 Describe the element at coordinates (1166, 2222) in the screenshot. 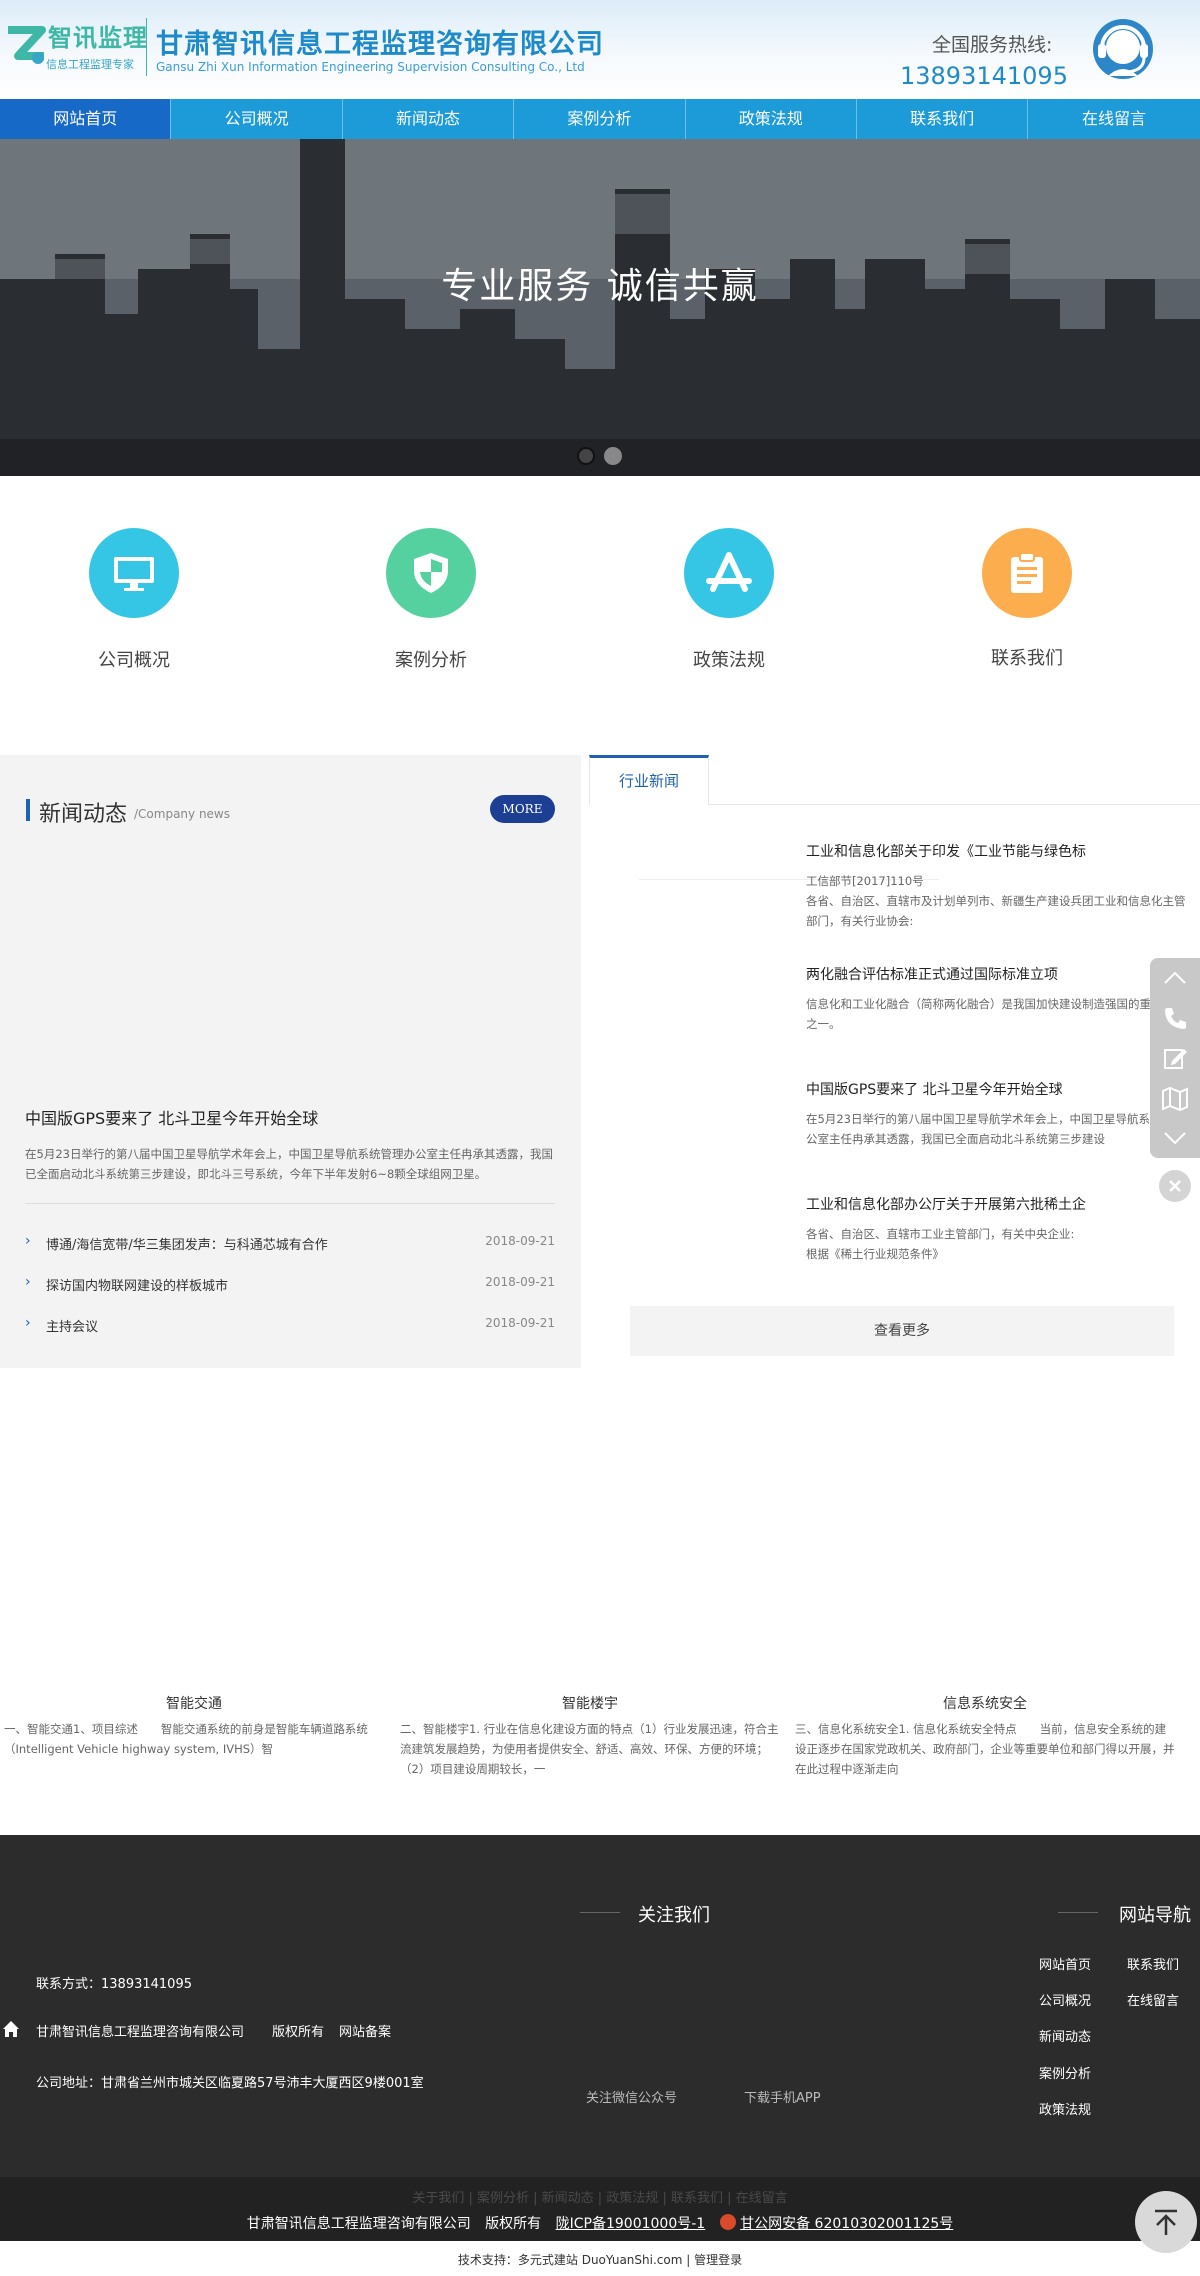

I see `back-to-top-button` at that location.